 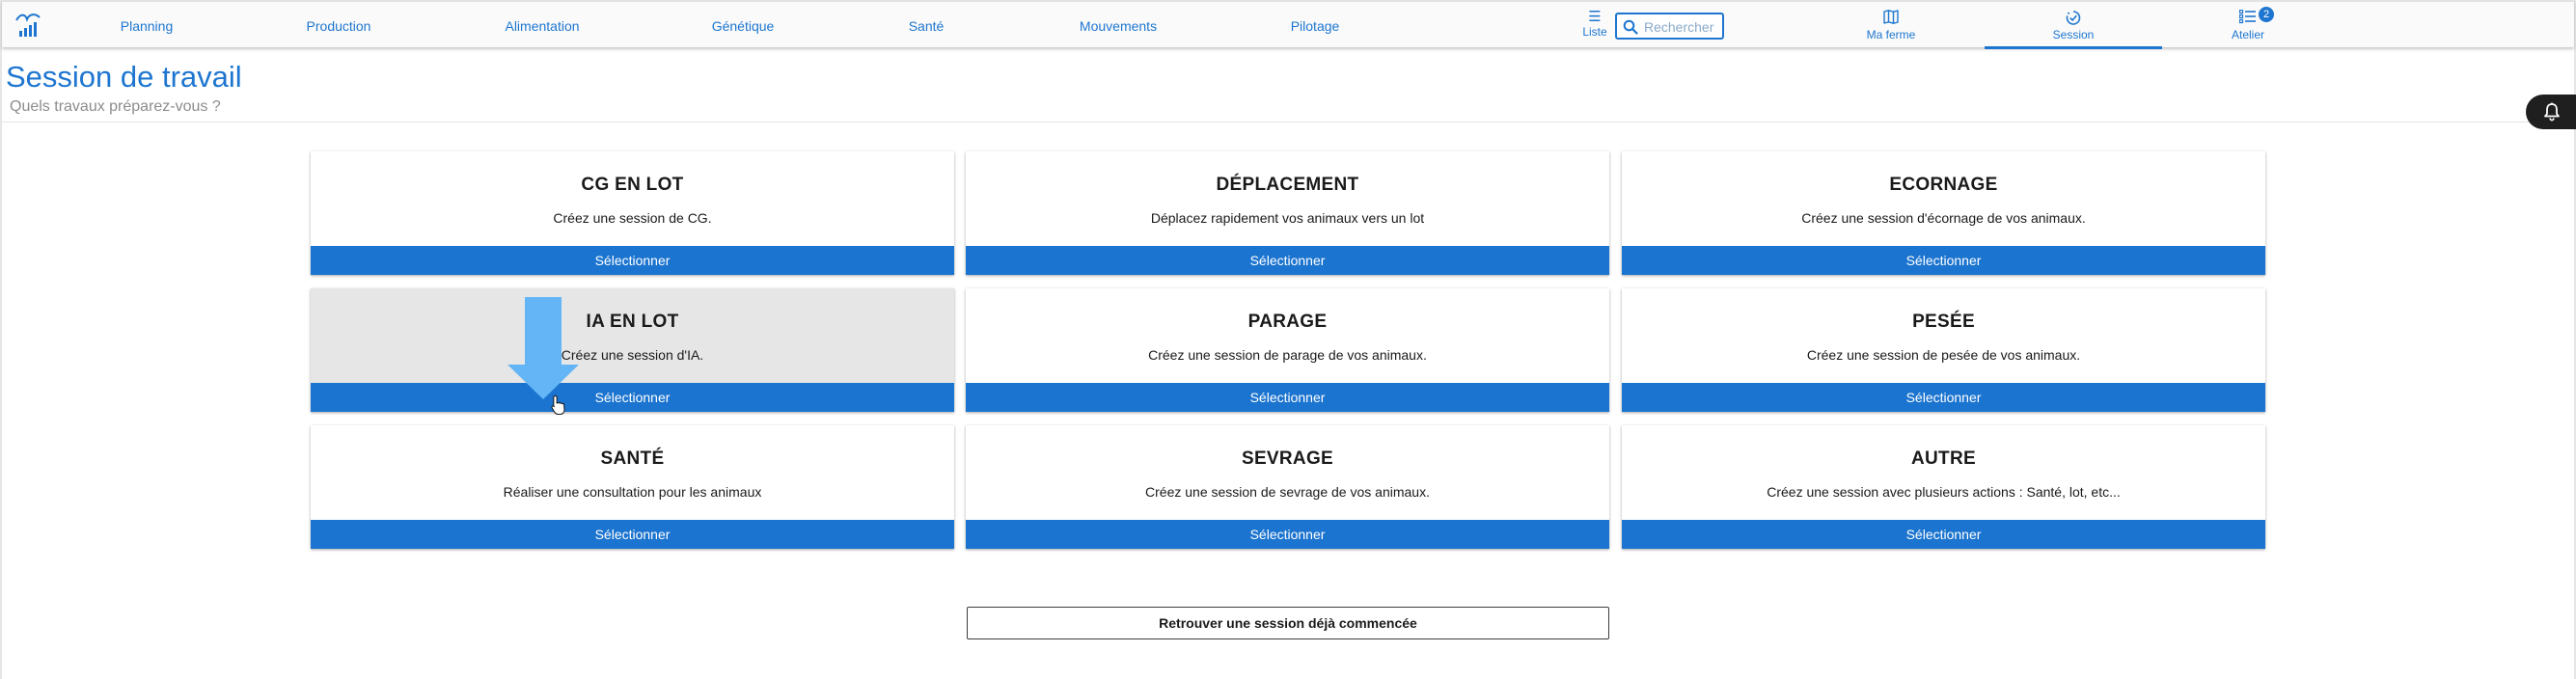 I want to click on nav-production: Production, so click(x=339, y=26).